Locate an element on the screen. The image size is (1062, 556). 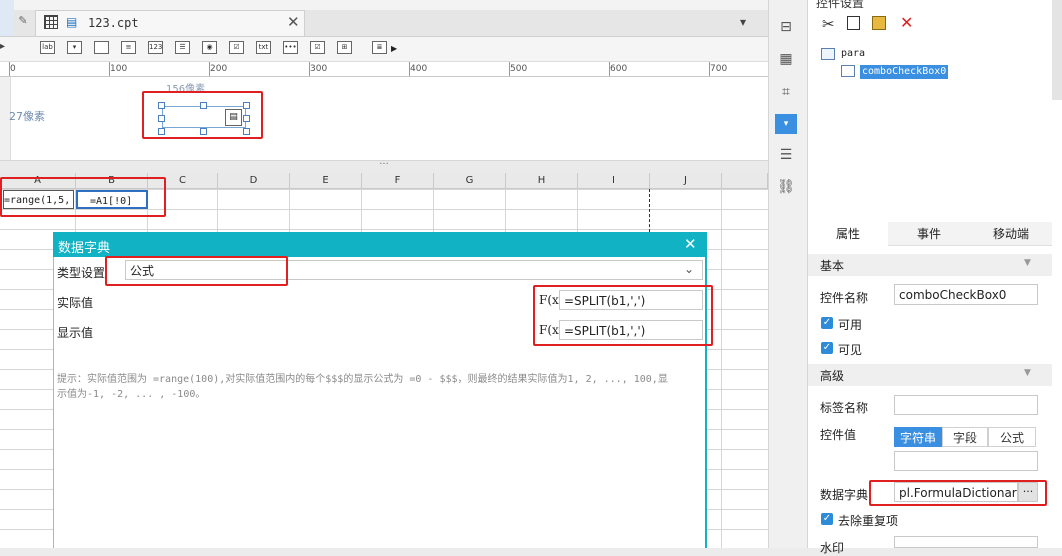
more-widgets-icon: ≣ is located at coordinates (379, 47).